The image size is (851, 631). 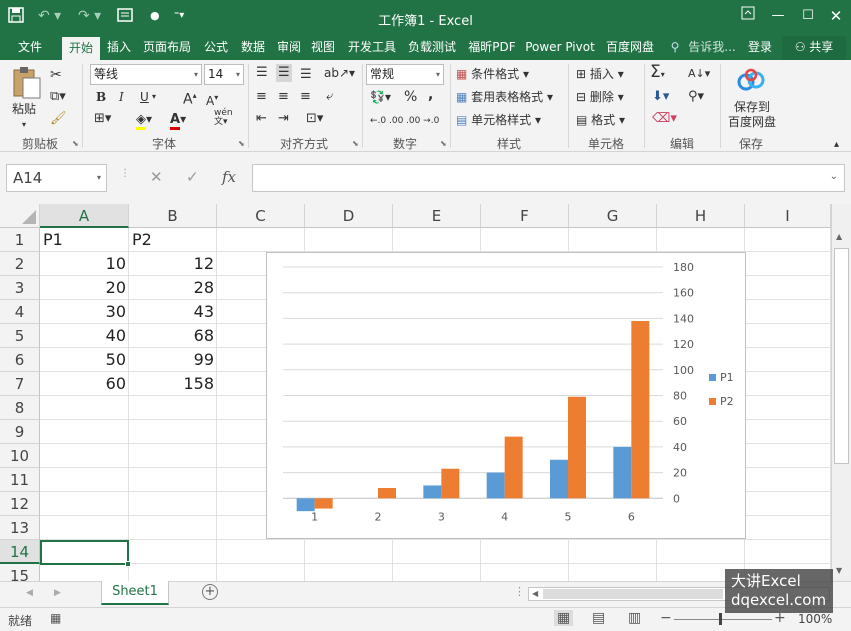 I want to click on tab-foxit-pdf: 福昕PDF, so click(x=492, y=48).